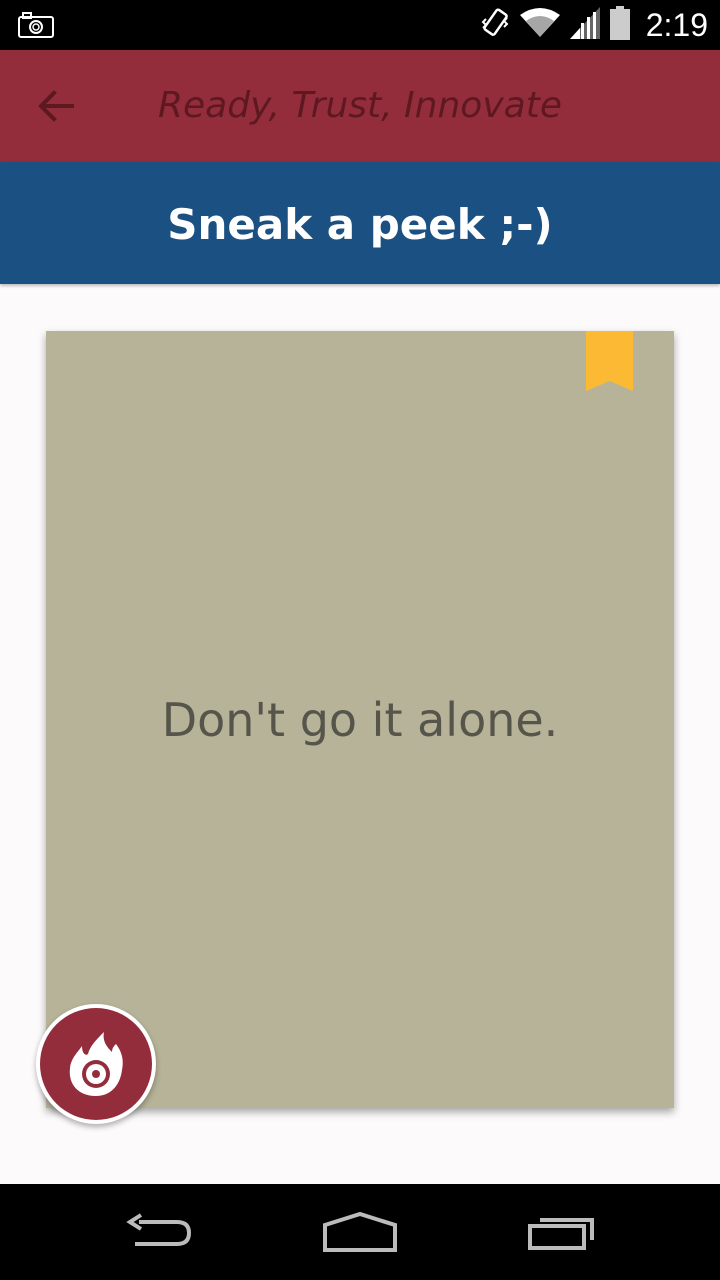  I want to click on bookmark-icon, so click(609, 361).